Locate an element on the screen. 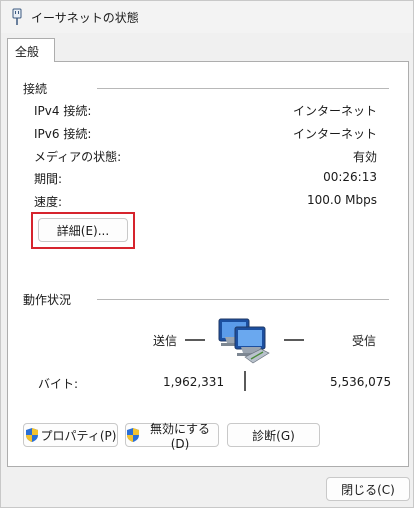 This screenshot has height=508, width=414. activity-divider is located at coordinates (245, 381).